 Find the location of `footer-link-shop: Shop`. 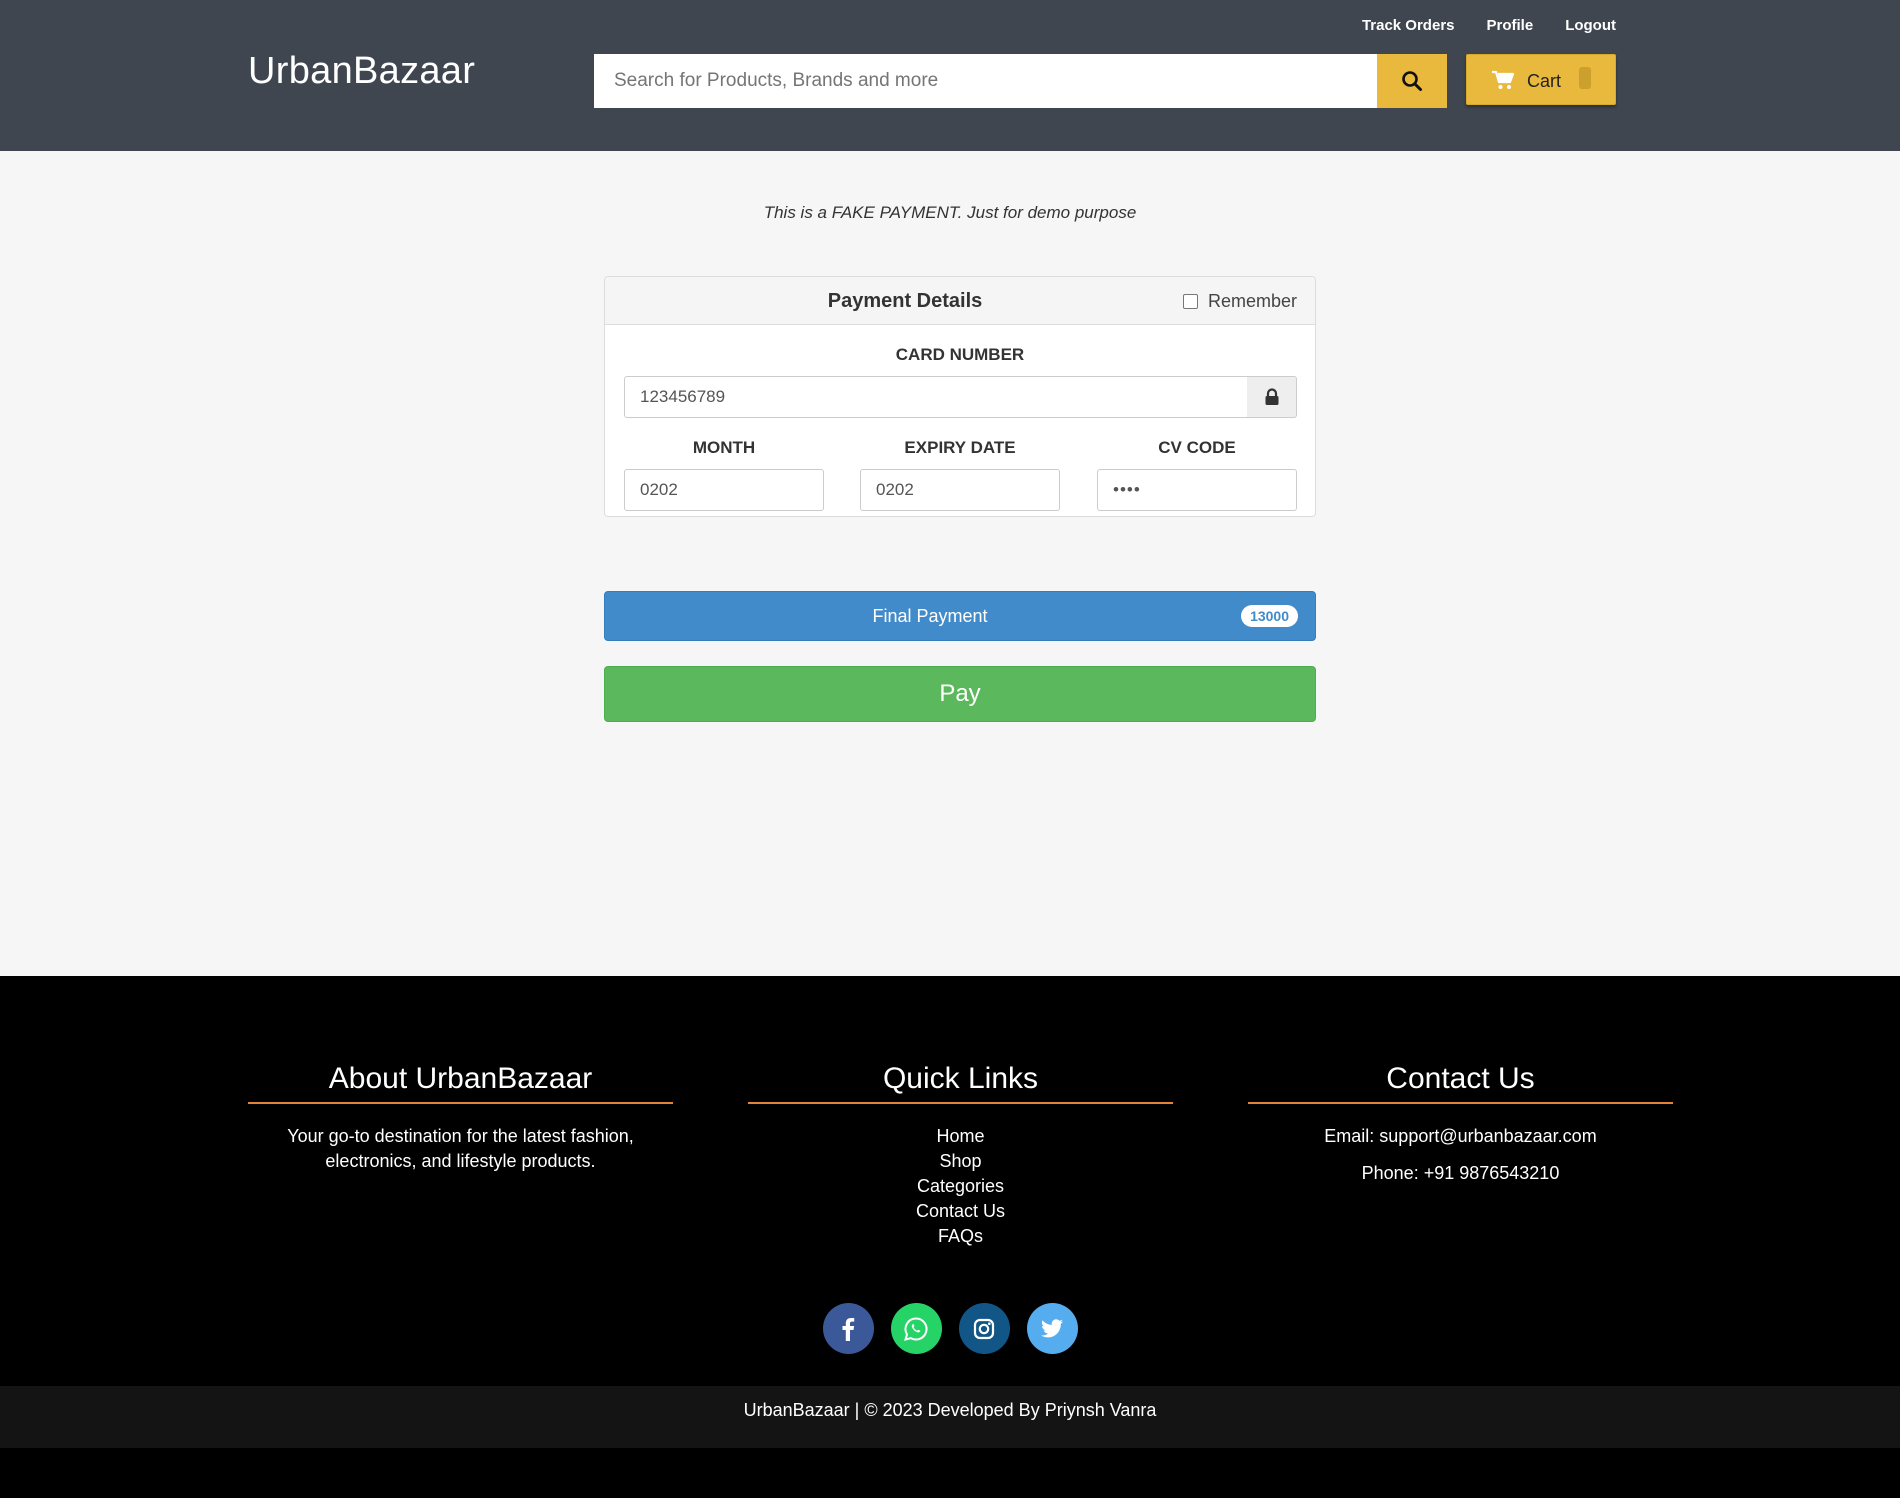

footer-link-shop: Shop is located at coordinates (960, 1161).